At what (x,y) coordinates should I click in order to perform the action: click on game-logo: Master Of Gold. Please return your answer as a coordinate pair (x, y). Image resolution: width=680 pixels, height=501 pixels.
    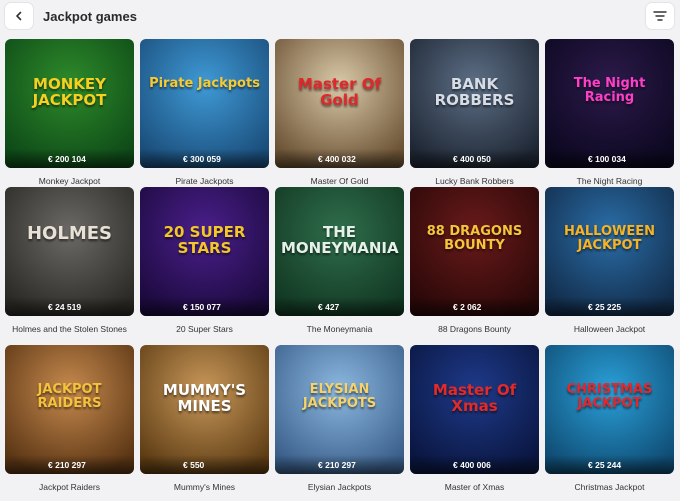
    Looking at the image, I should click on (339, 92).